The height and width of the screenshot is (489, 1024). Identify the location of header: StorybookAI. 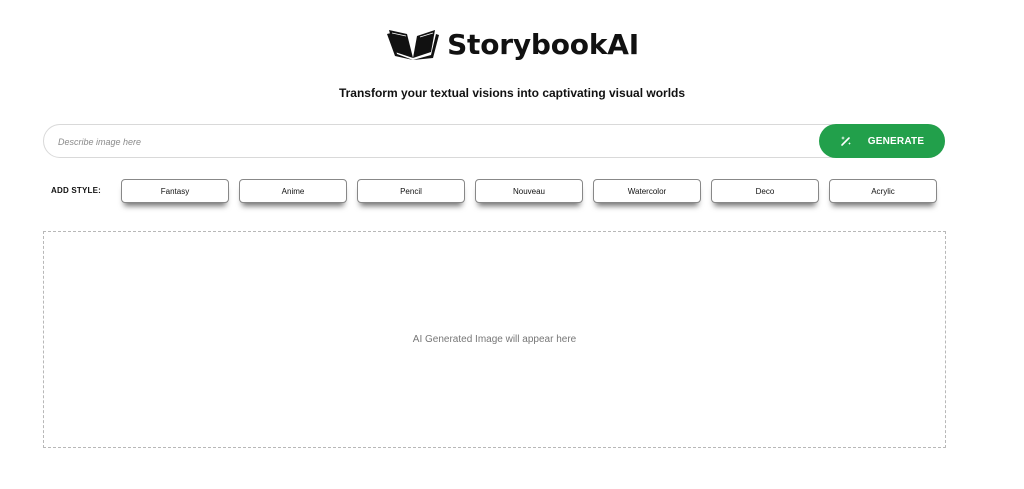
(512, 44).